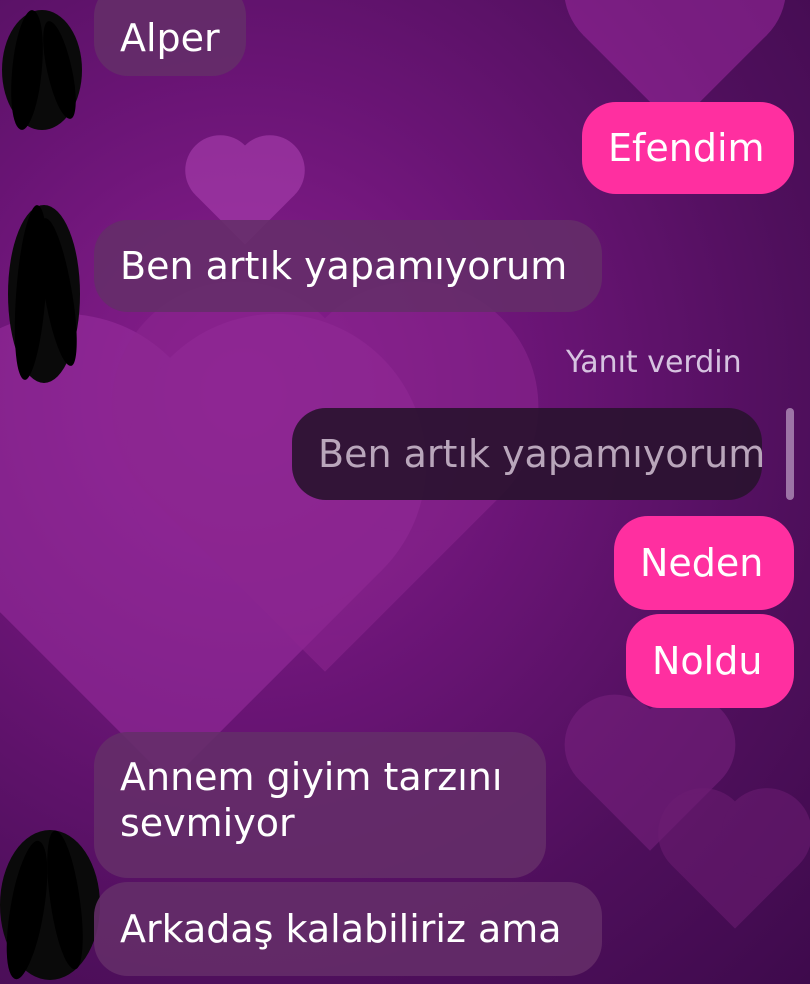 The width and height of the screenshot is (810, 984). What do you see at coordinates (341, 929) in the screenshot?
I see `message-text: Arkadaş kalabiliriz ama` at bounding box center [341, 929].